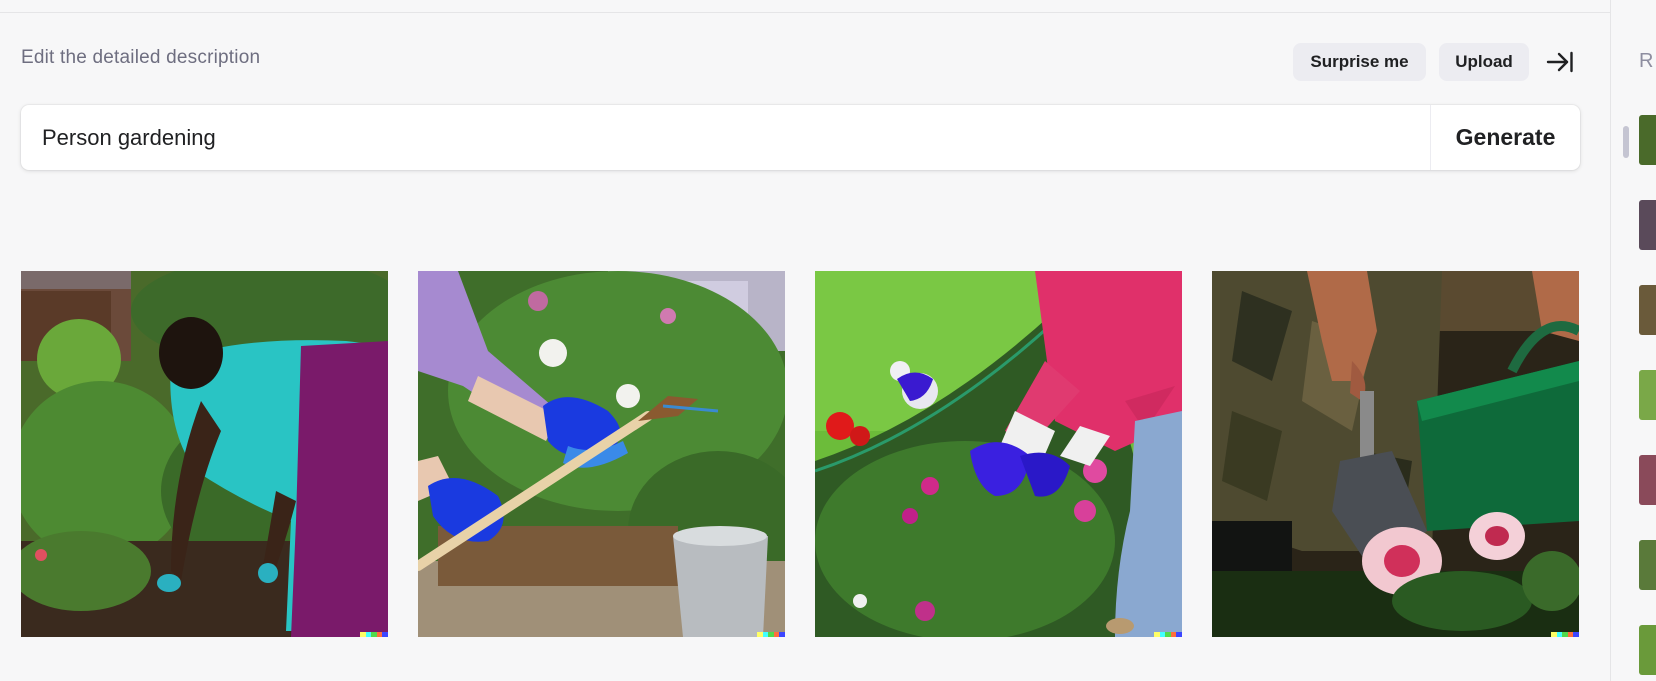 Image resolution: width=1656 pixels, height=681 pixels. What do you see at coordinates (1560, 62) in the screenshot?
I see `collapse-panel-icon` at bounding box center [1560, 62].